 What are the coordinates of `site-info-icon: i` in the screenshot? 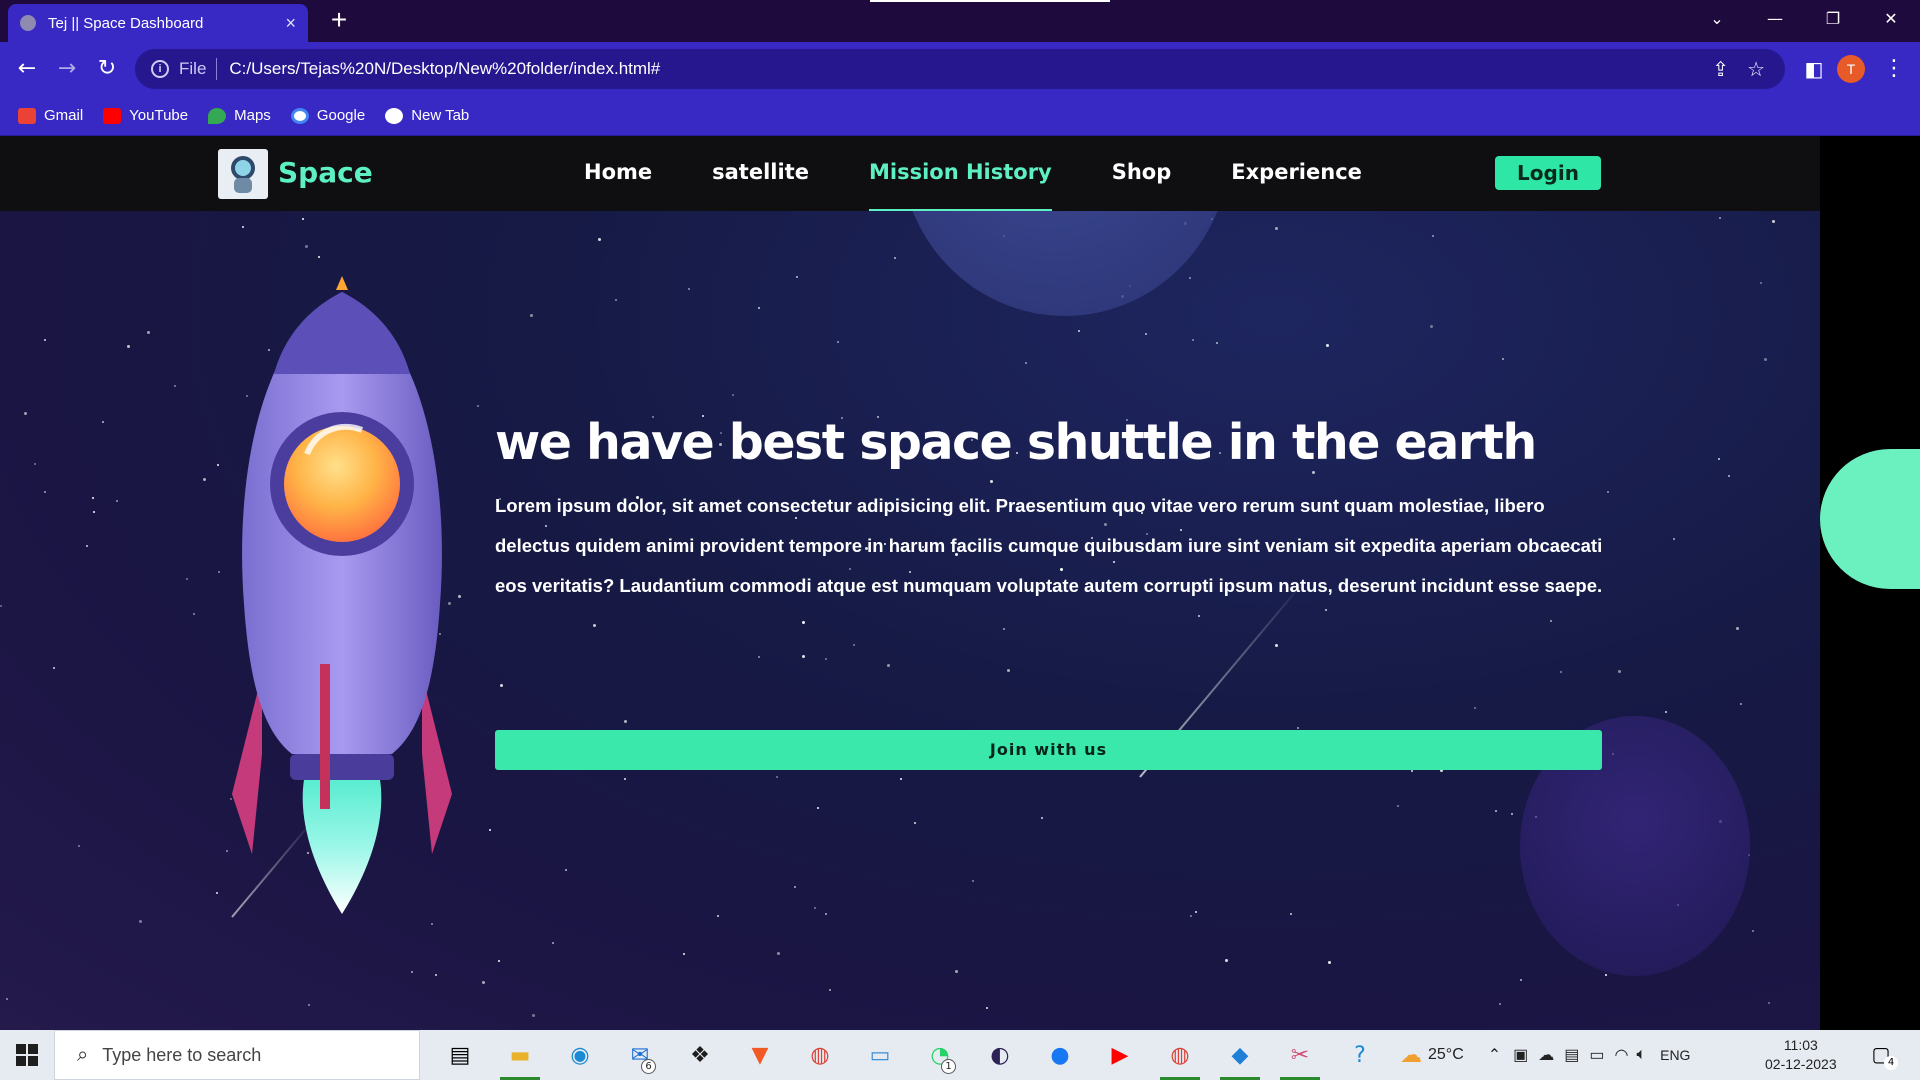 It's located at (160, 69).